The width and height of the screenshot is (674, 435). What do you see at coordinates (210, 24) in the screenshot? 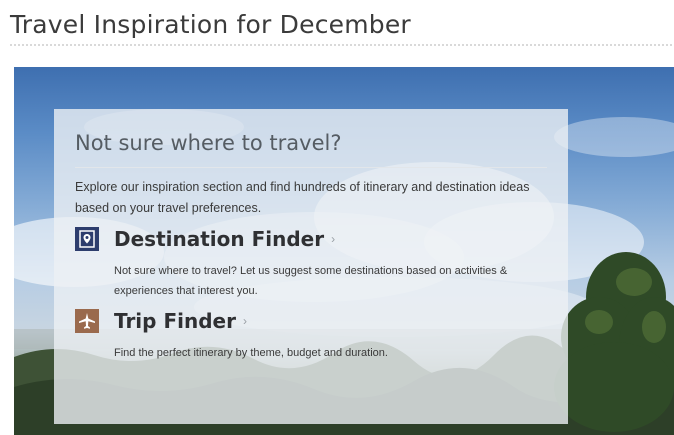
I see `page-title: Travel Inspiration for December` at bounding box center [210, 24].